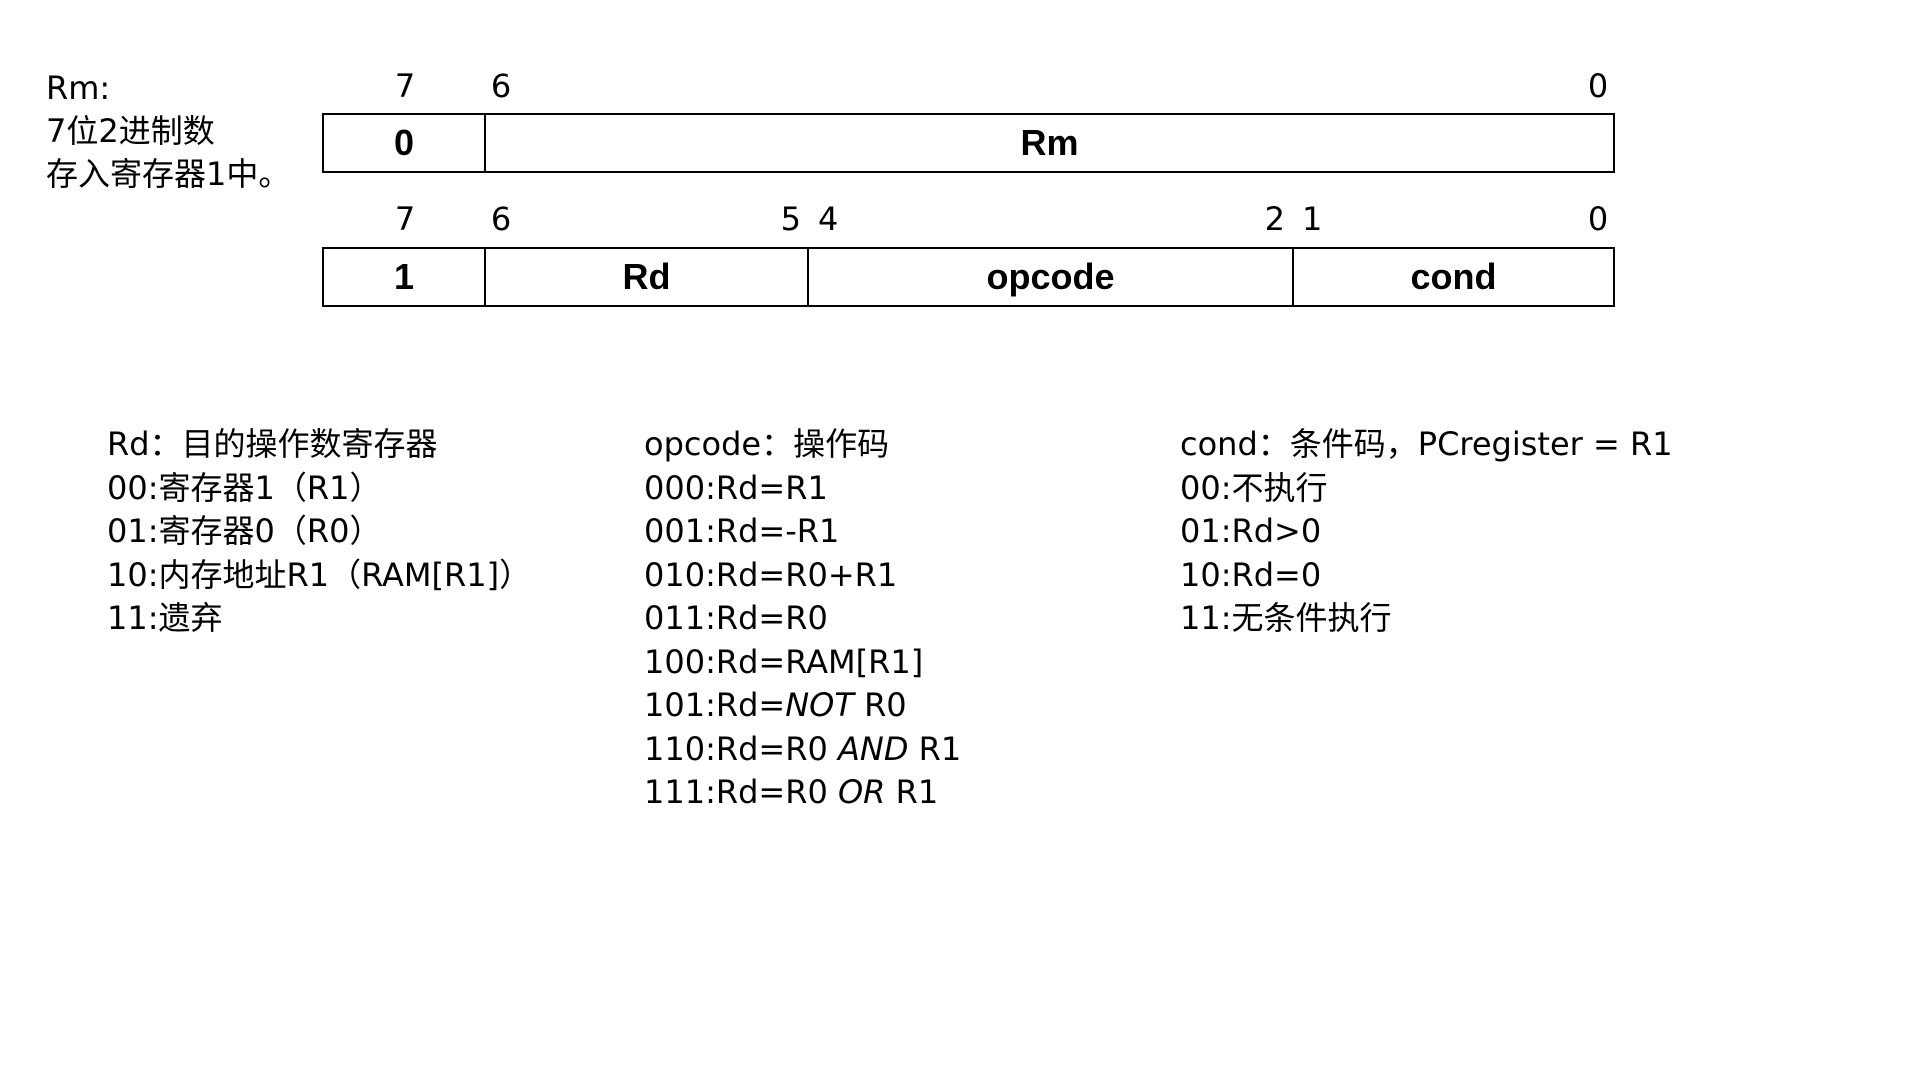 The width and height of the screenshot is (1920, 1080). Describe the element at coordinates (828, 219) in the screenshot. I see `bit-number: 4` at that location.